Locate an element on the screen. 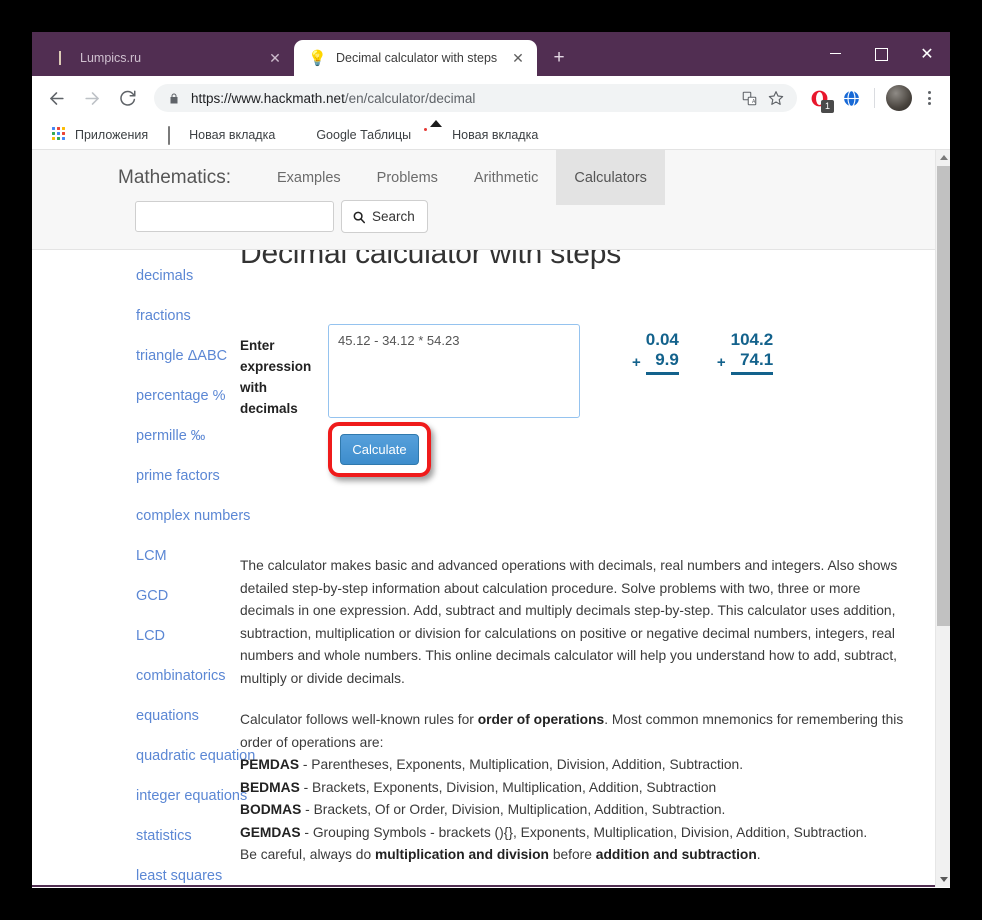  page-bottom-rule is located at coordinates (483, 886).